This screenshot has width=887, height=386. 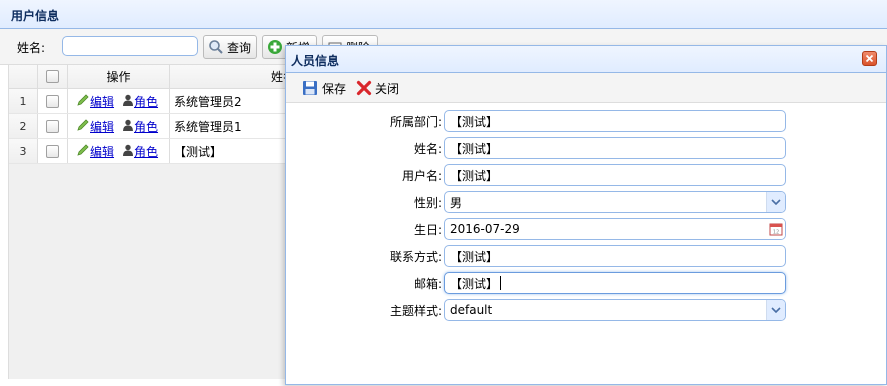 I want to click on contact-value: 【测试】, so click(x=474, y=256).